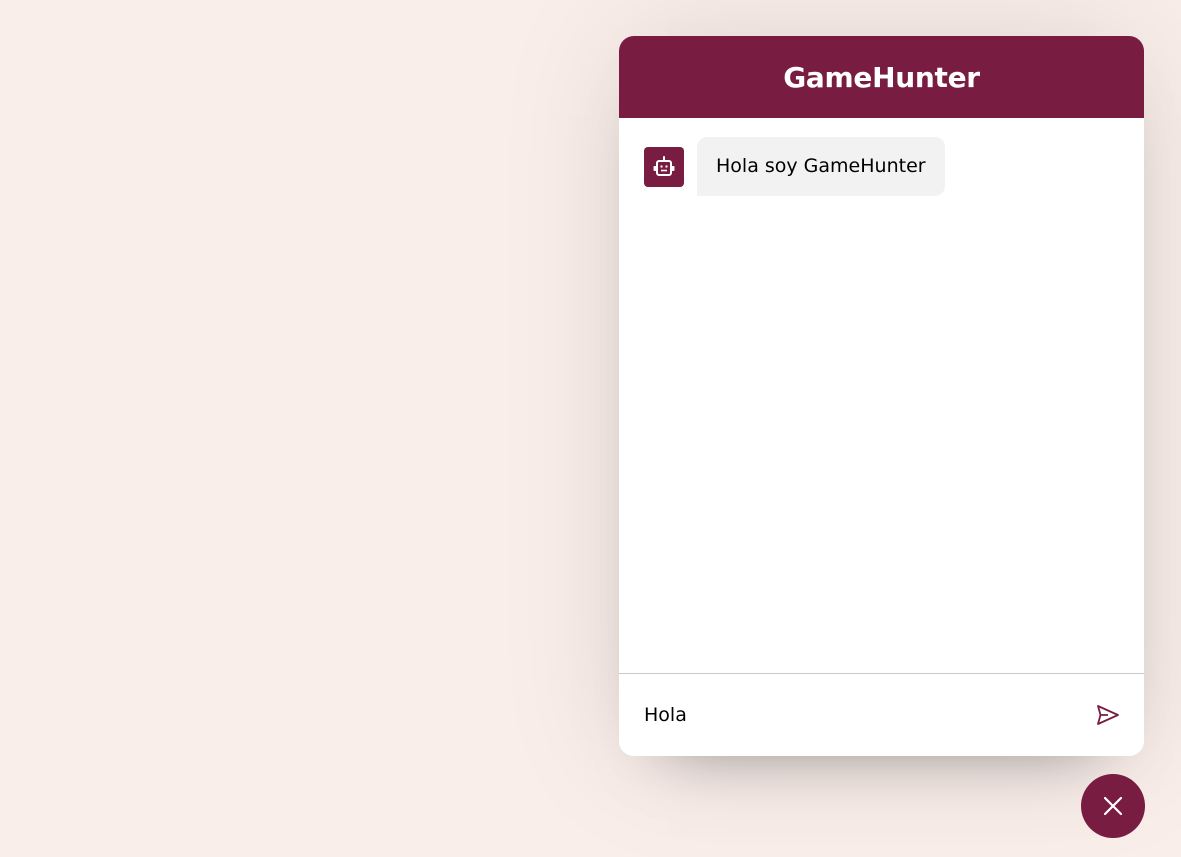  Describe the element at coordinates (1108, 715) in the screenshot. I see `send-icon` at that location.